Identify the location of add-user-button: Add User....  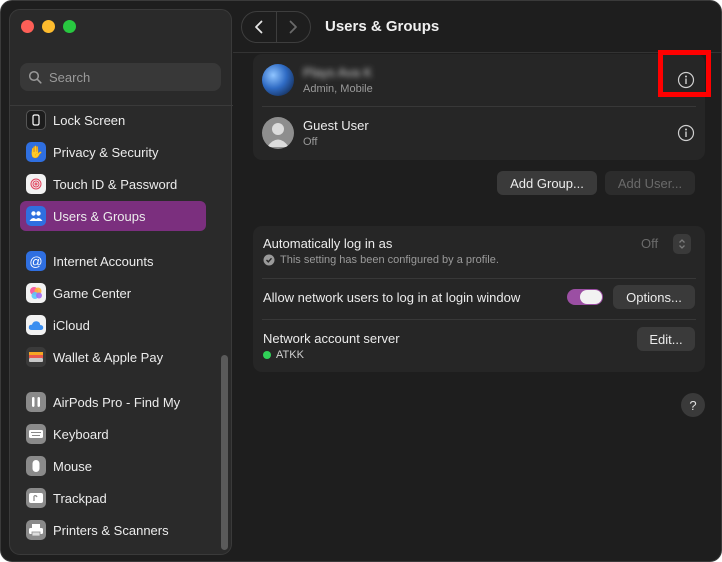
(650, 183).